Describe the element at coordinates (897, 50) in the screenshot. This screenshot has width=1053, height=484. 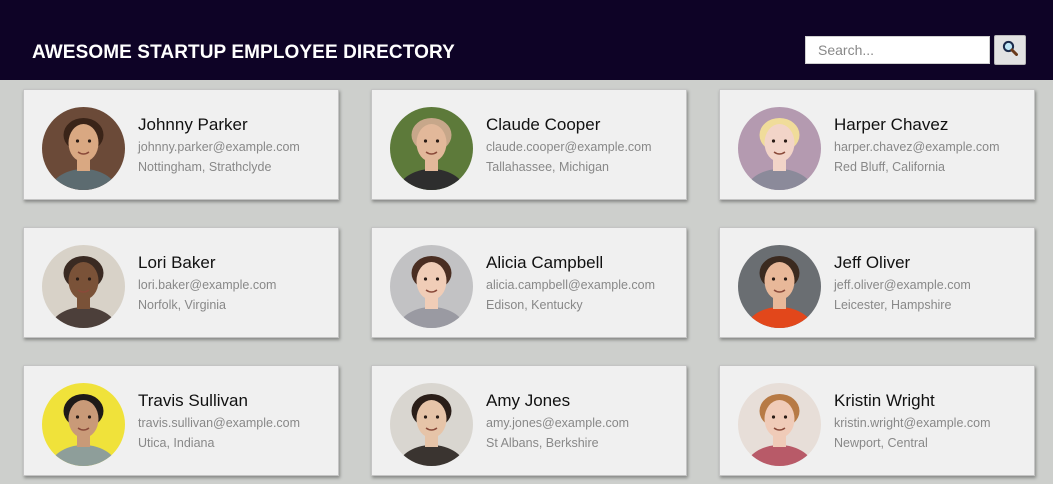
I see `search-input` at that location.